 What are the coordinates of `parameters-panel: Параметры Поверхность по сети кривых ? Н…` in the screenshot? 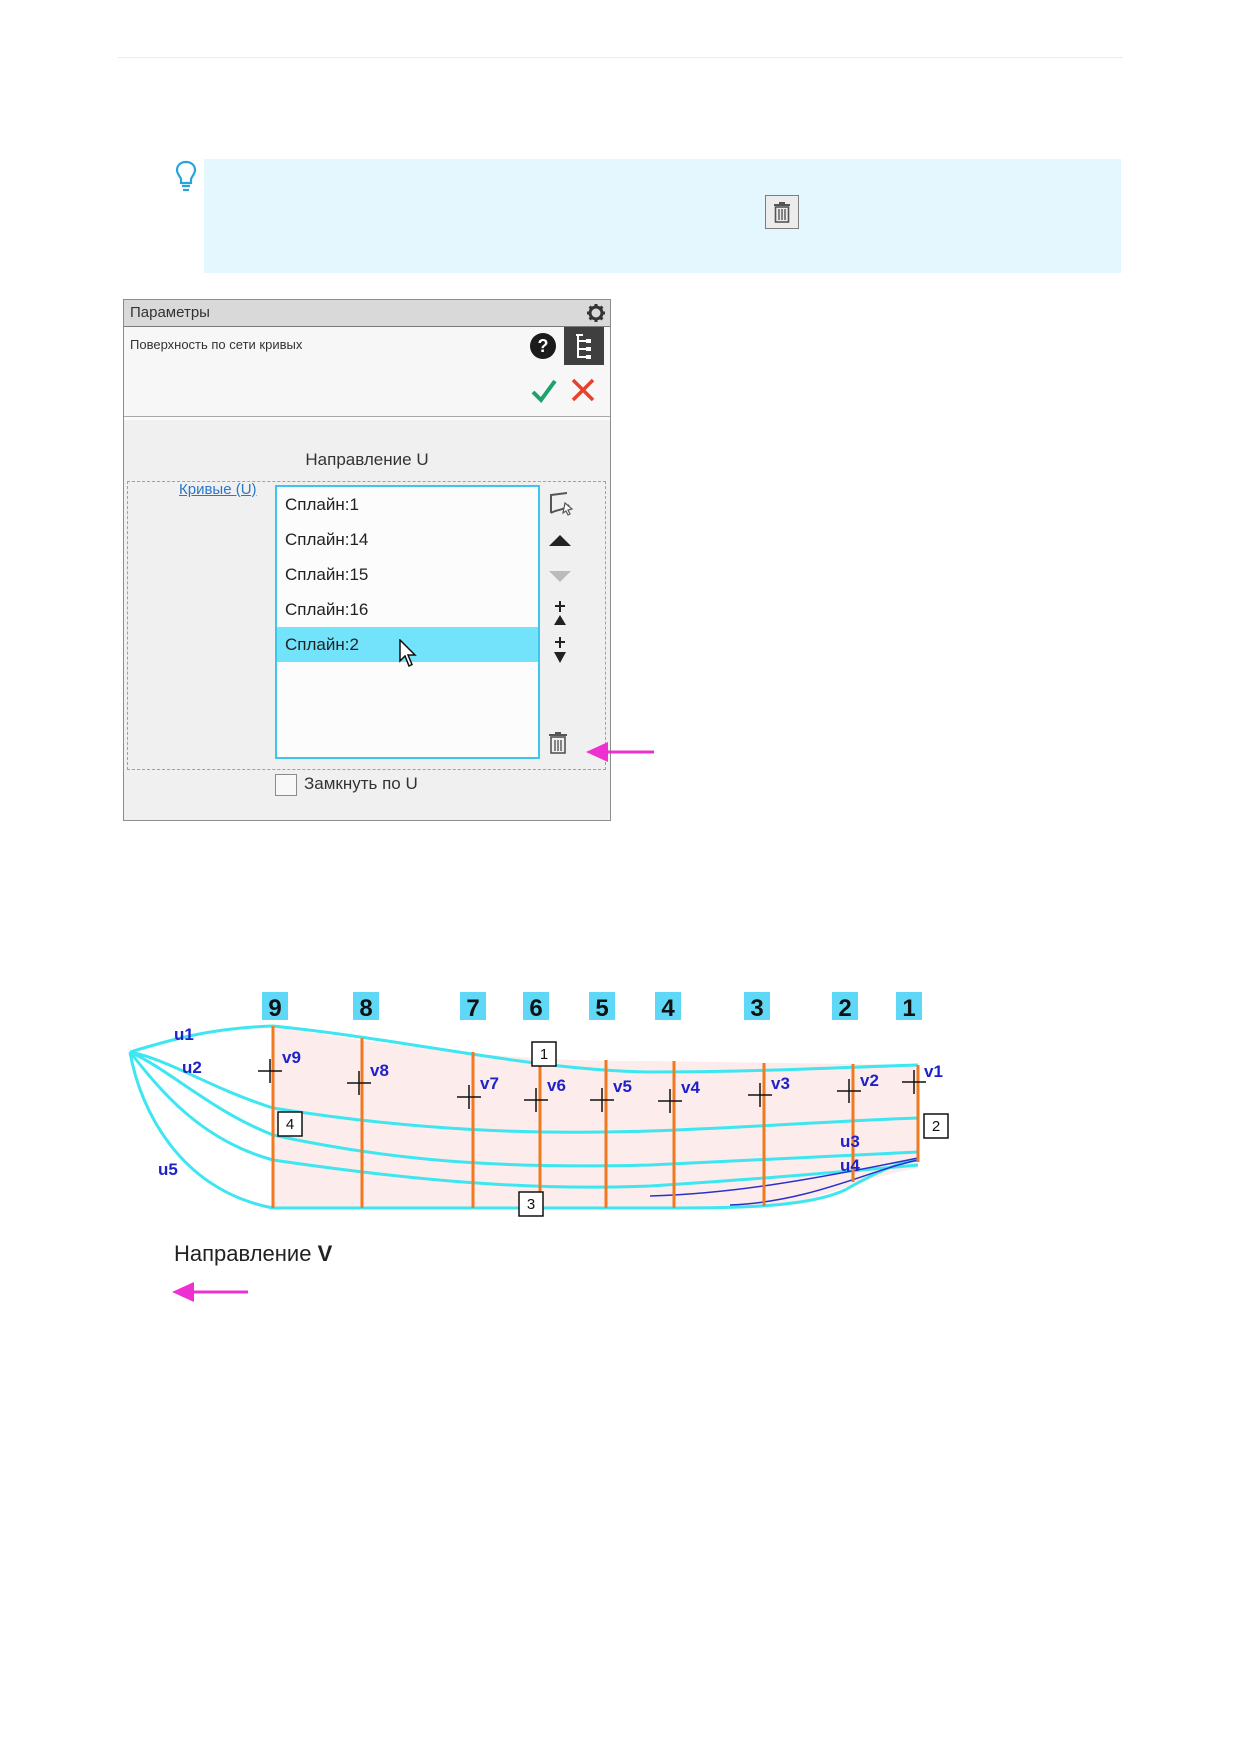 It's located at (367, 560).